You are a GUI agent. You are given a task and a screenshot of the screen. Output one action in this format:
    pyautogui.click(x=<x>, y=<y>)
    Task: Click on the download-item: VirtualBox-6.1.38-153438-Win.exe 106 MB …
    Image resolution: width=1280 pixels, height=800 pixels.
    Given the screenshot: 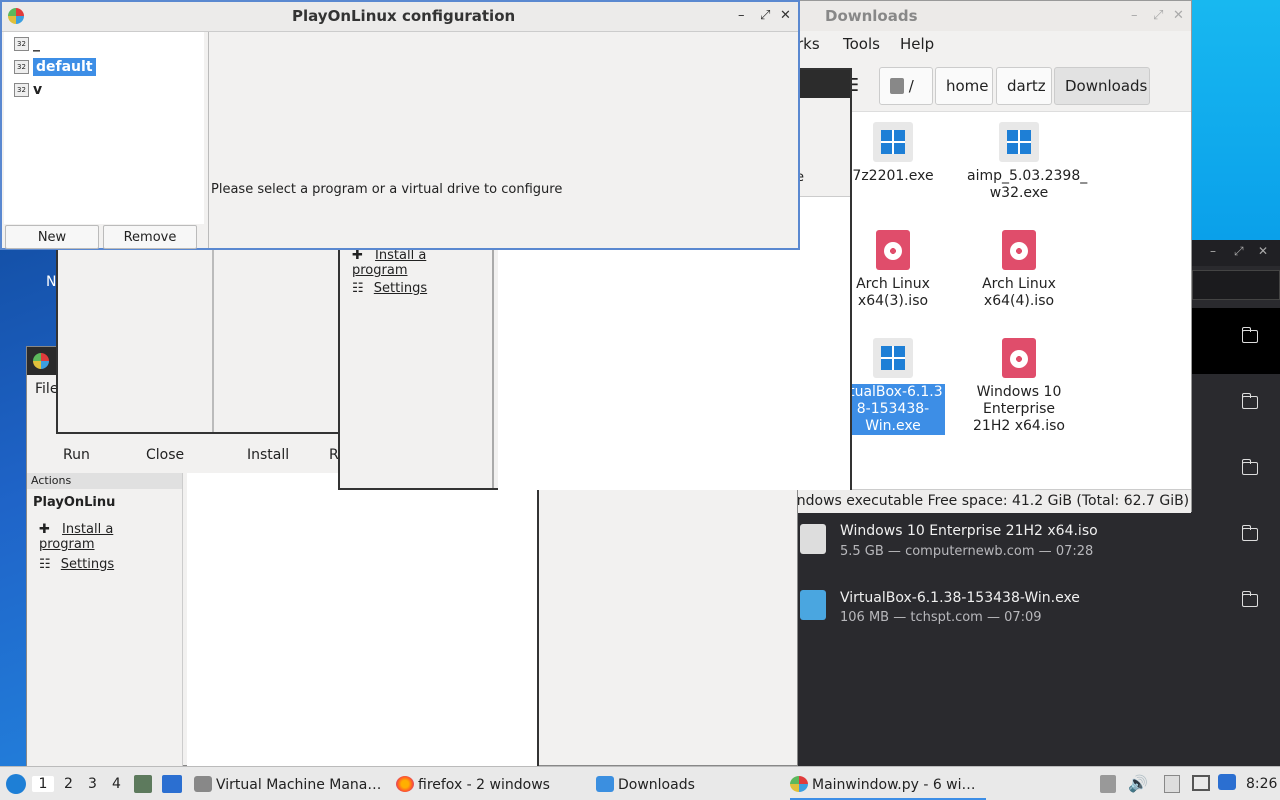 What is the action you would take?
    pyautogui.click(x=1039, y=605)
    